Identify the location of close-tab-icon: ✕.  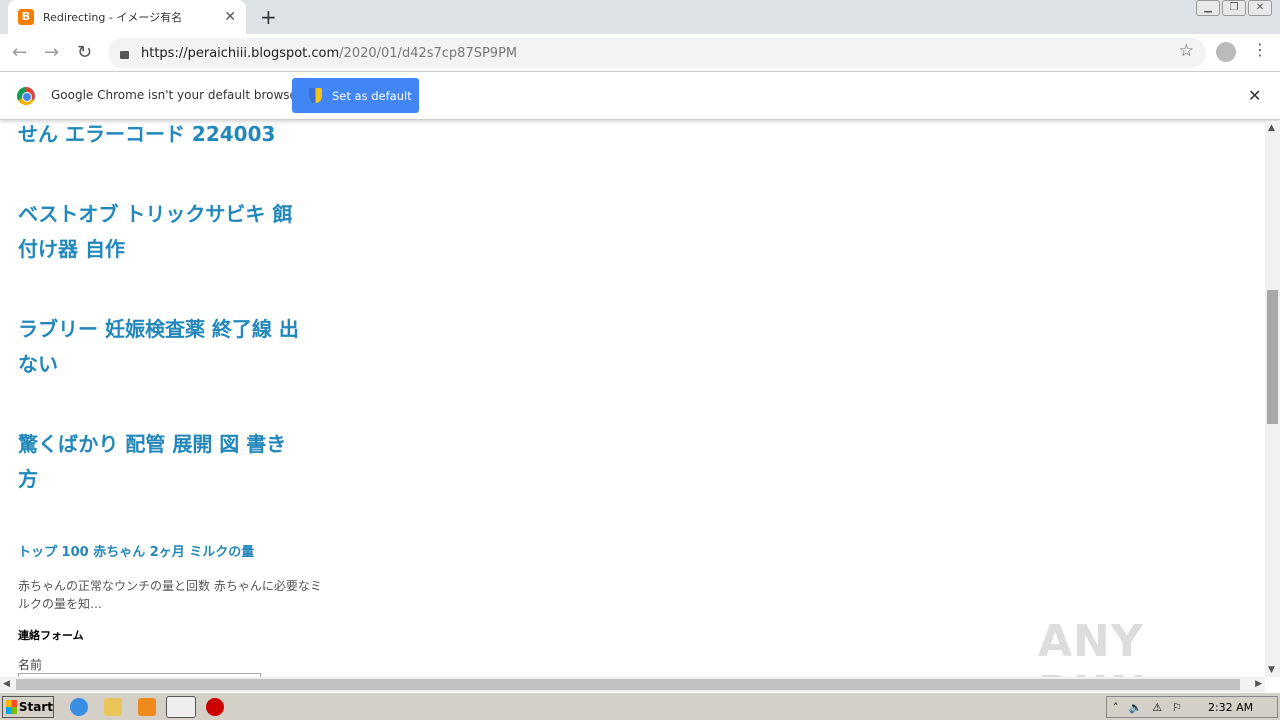
(230, 17).